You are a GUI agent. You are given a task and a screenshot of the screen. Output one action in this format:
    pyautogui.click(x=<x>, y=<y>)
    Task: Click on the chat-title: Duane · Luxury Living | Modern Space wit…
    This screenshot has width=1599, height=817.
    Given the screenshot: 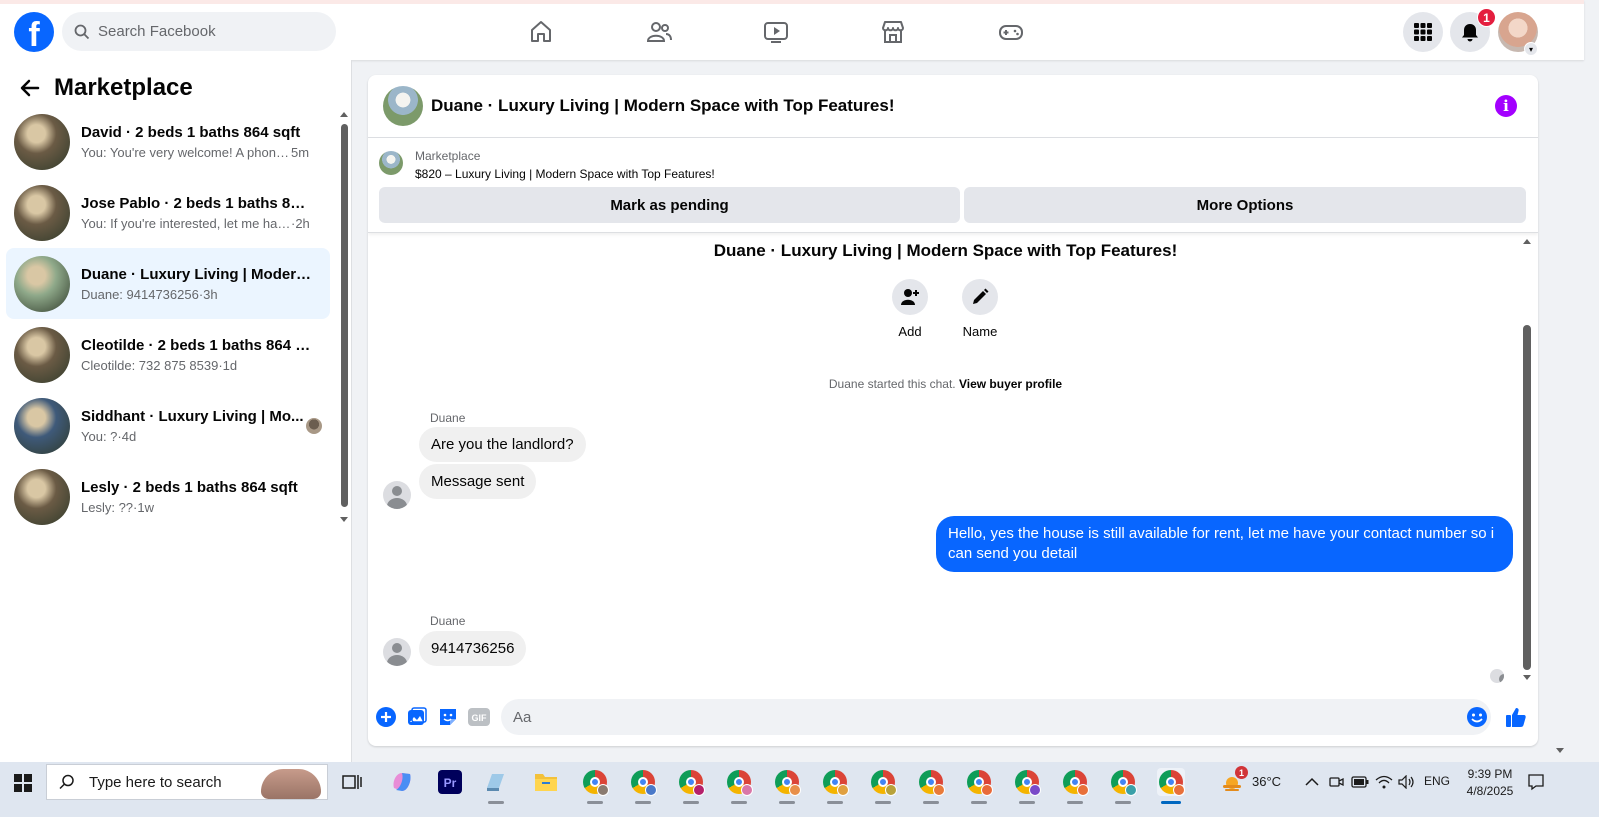 What is the action you would take?
    pyautogui.click(x=663, y=106)
    